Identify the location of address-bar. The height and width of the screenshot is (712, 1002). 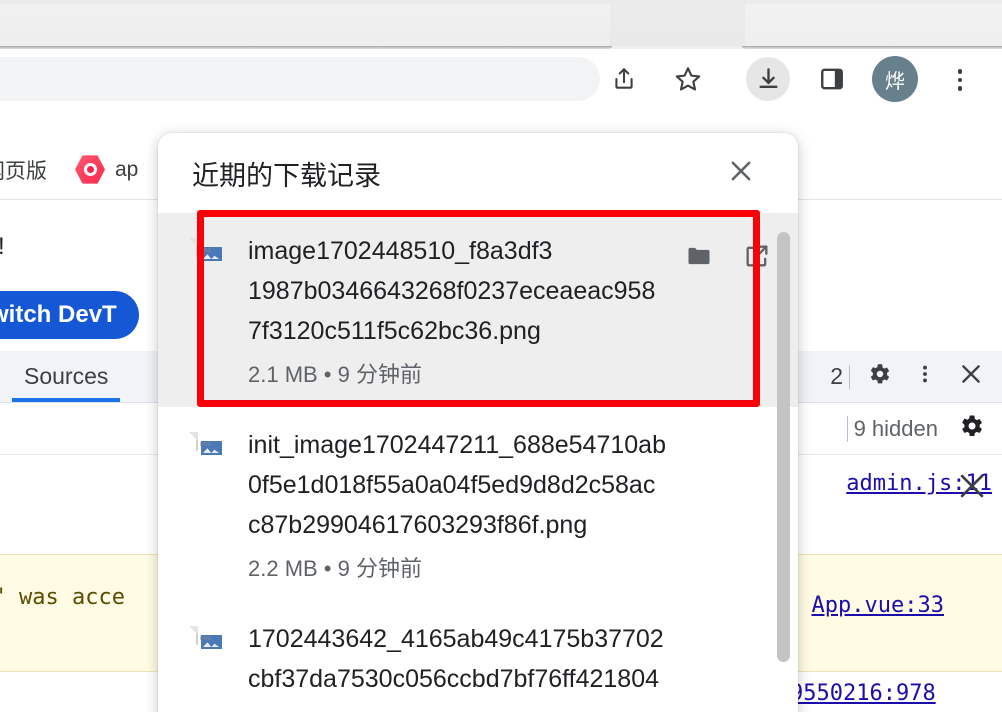
(300, 79).